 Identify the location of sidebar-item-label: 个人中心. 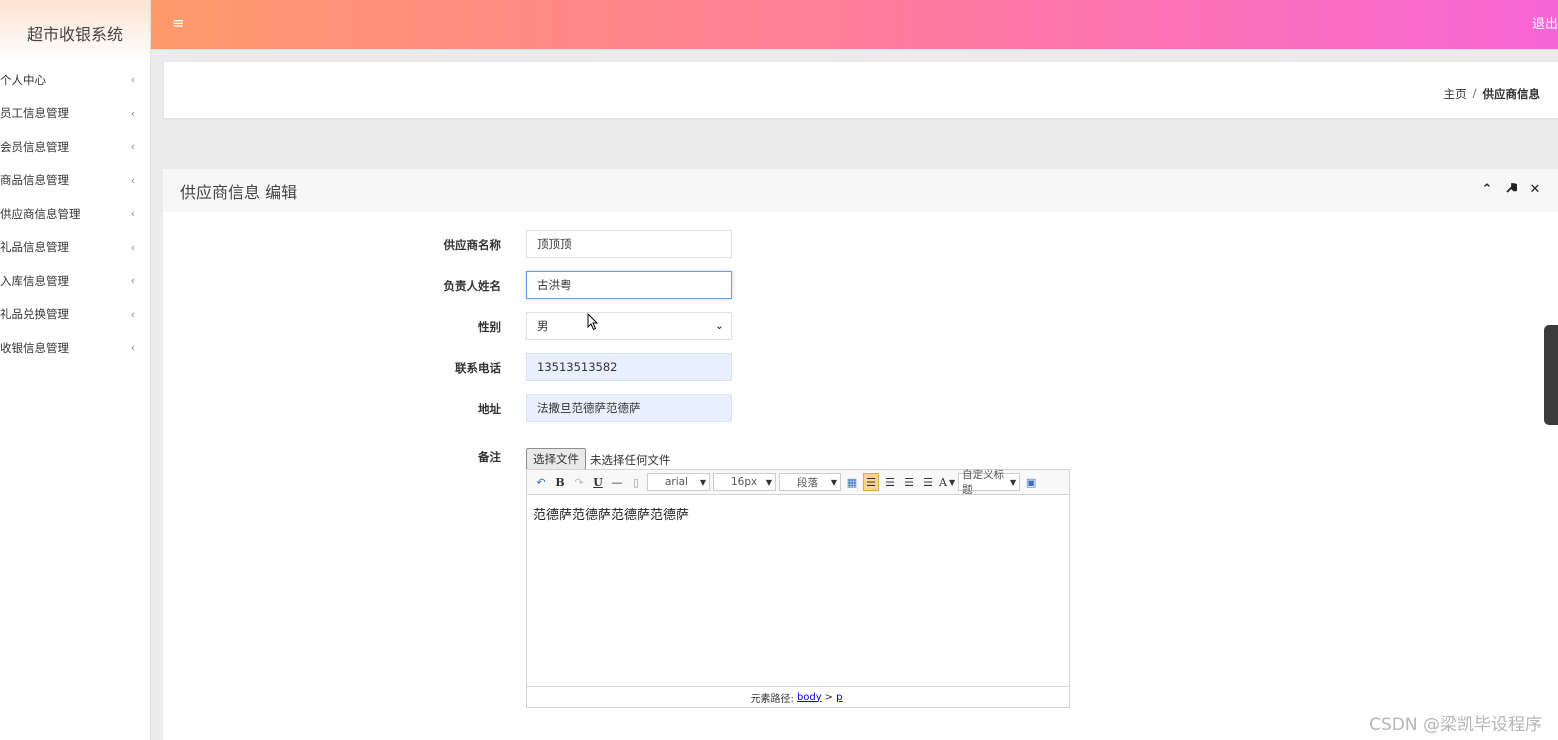
(23, 79).